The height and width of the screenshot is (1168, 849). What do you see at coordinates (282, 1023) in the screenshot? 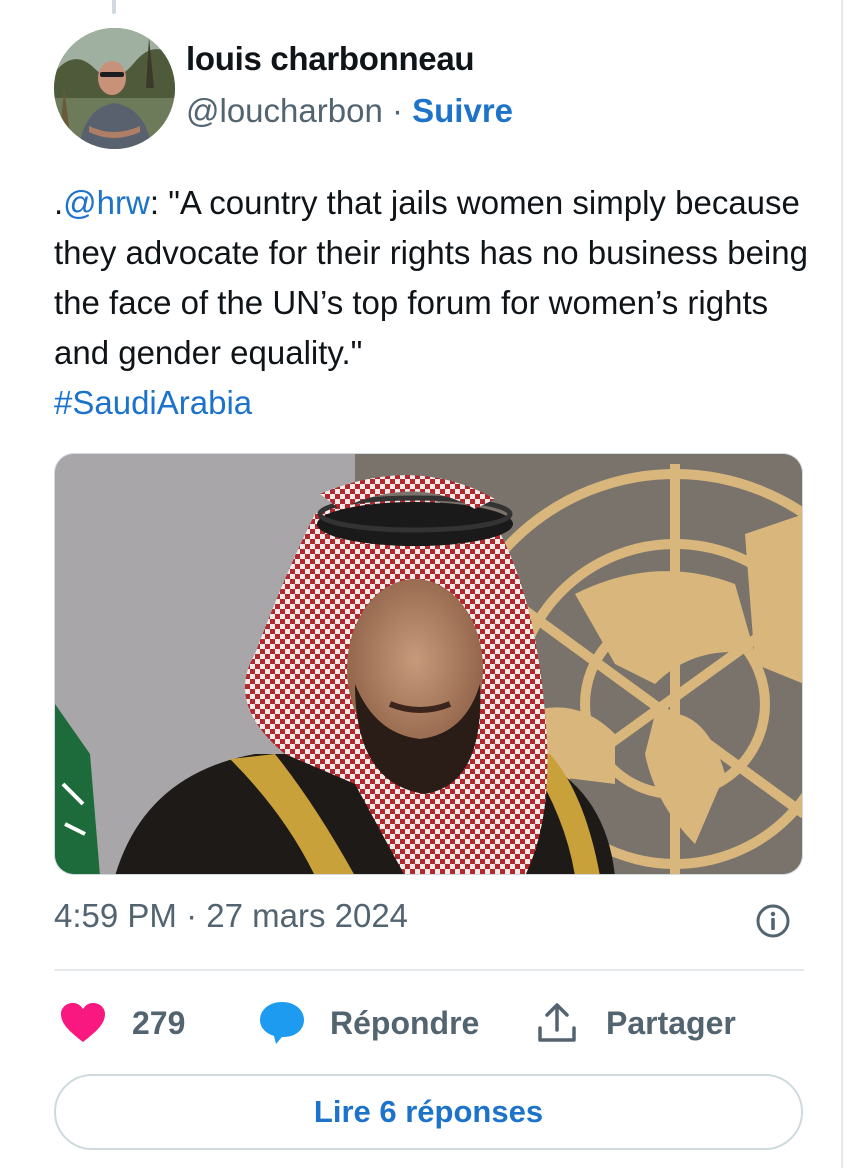
I see `speech-bubble-icon` at bounding box center [282, 1023].